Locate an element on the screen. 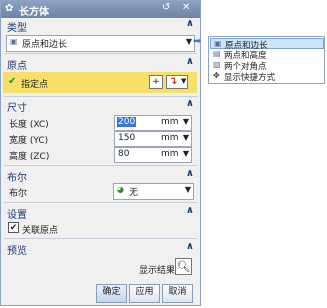  shortcut-icon: ✥ is located at coordinates (216, 75).